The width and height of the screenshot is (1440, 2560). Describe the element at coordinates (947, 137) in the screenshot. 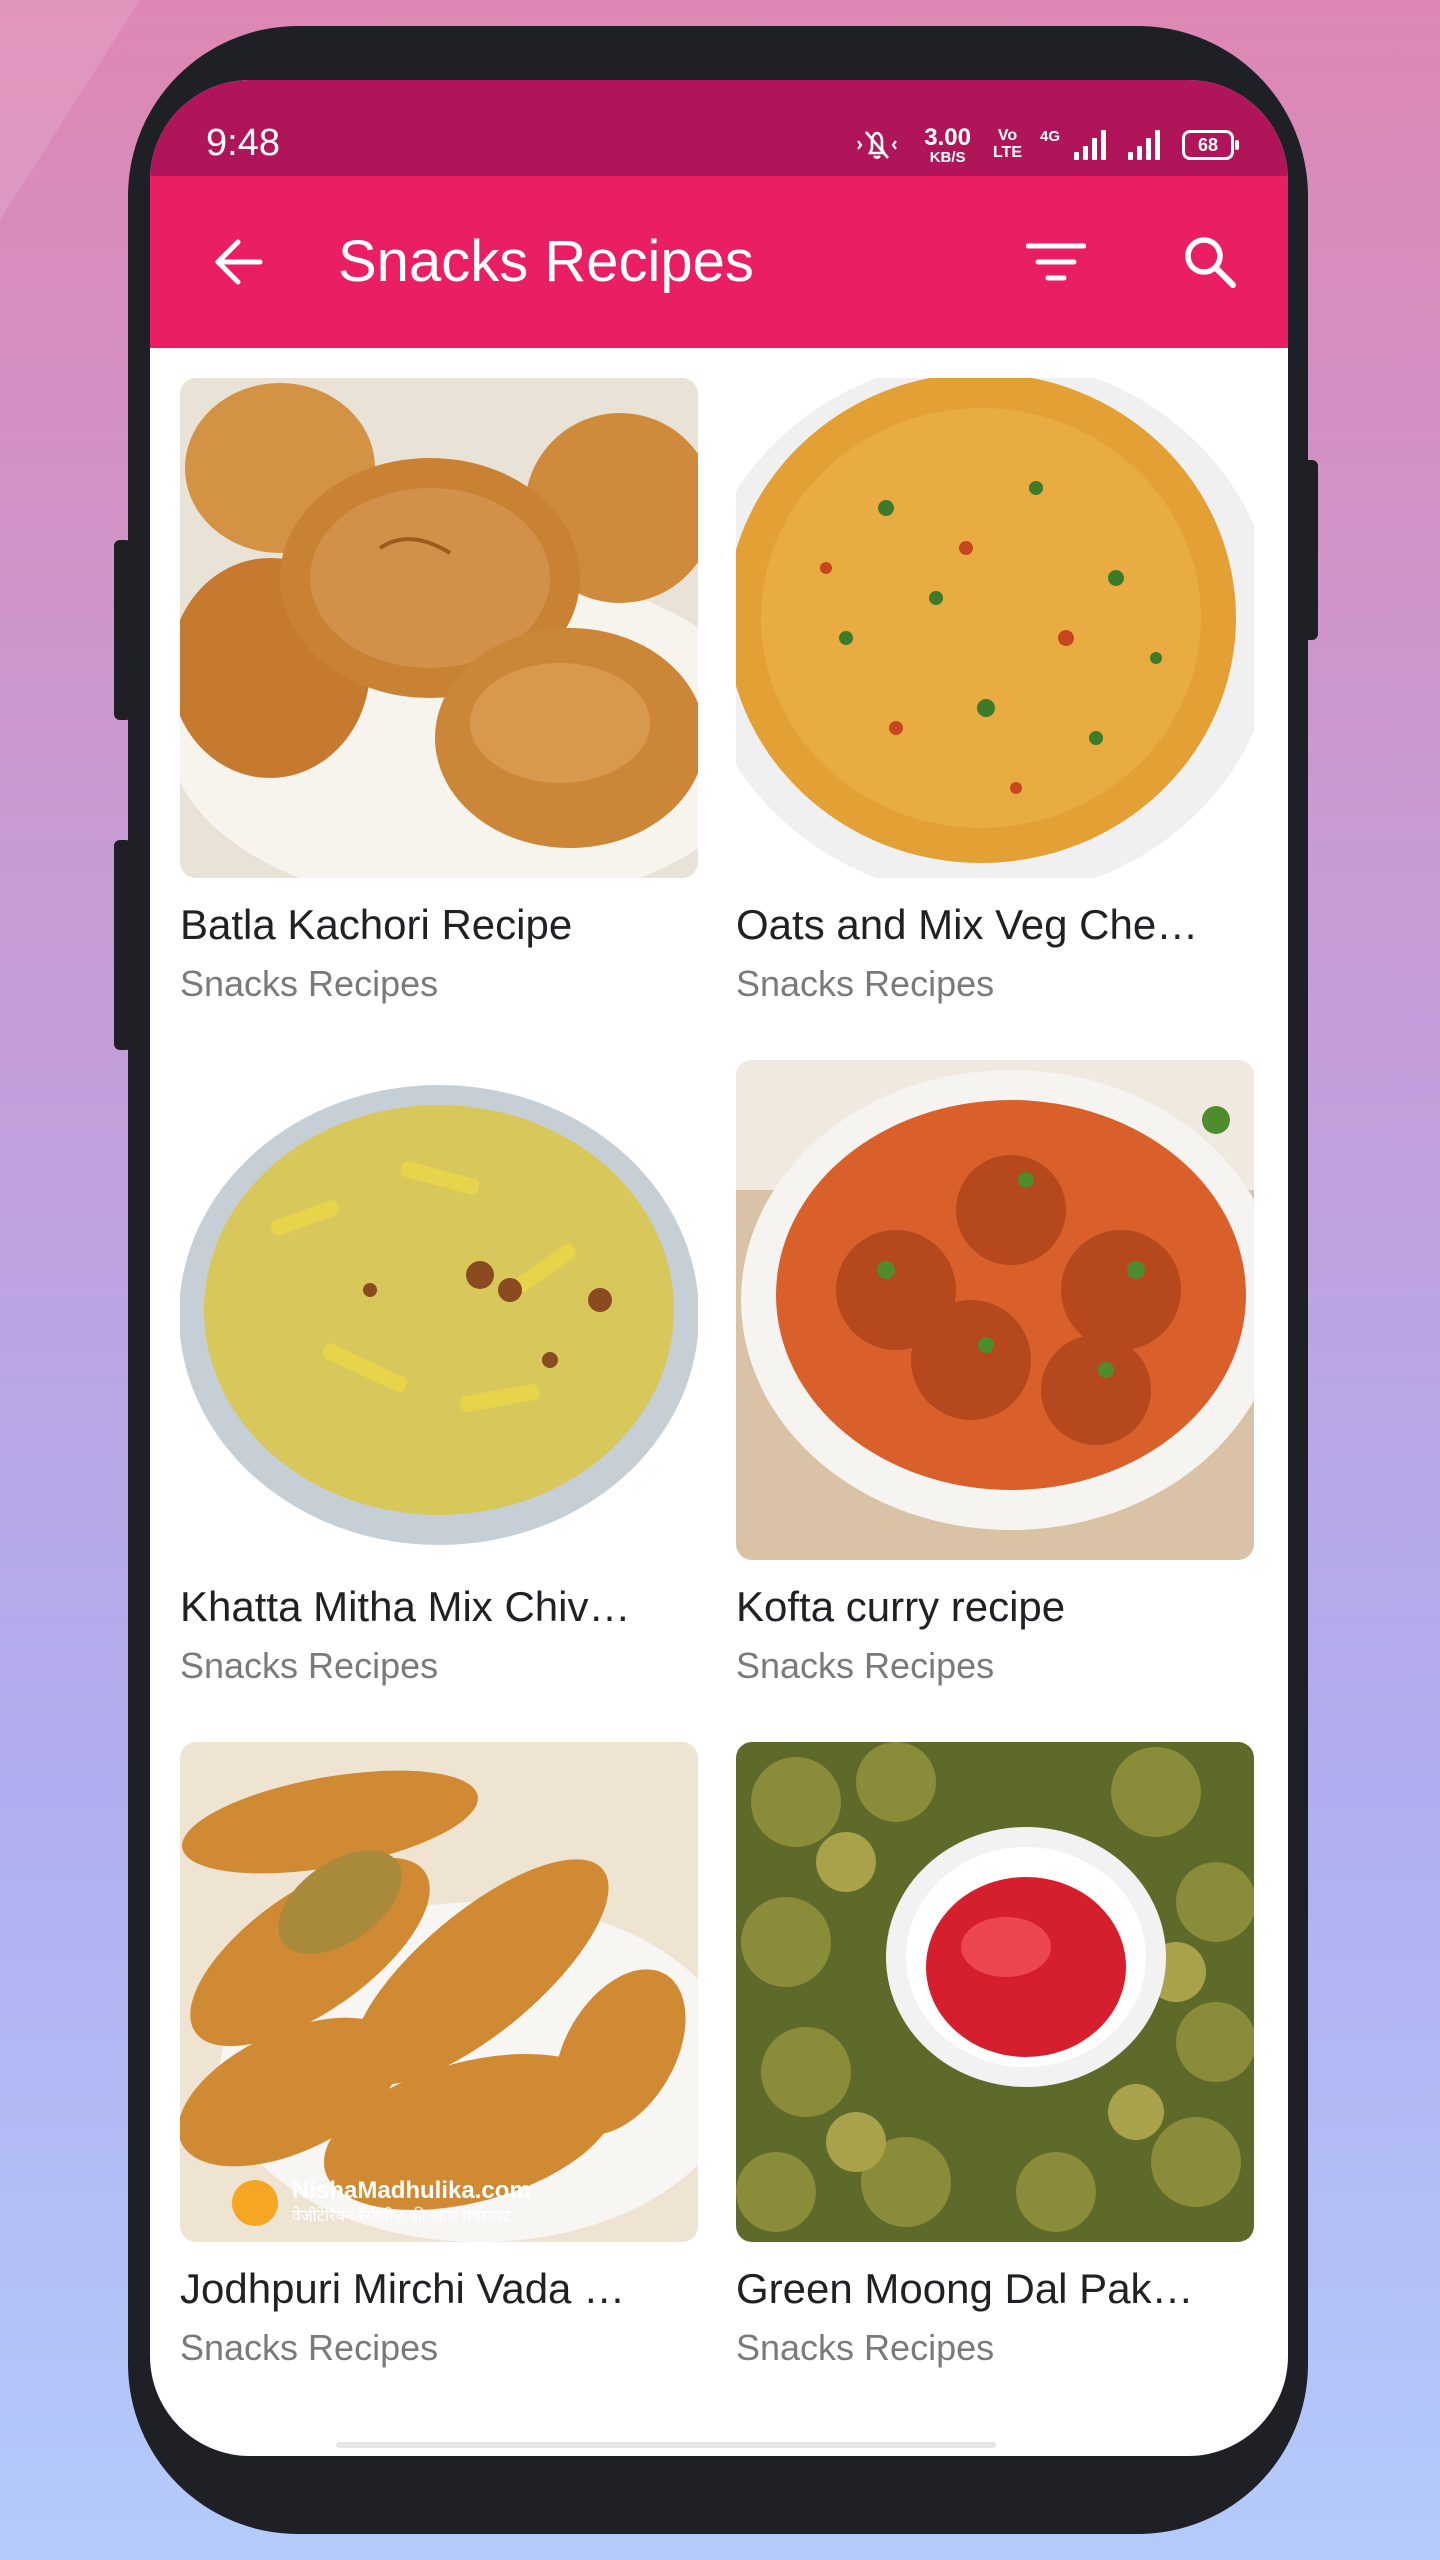

I see `speed-value: 3.00` at that location.